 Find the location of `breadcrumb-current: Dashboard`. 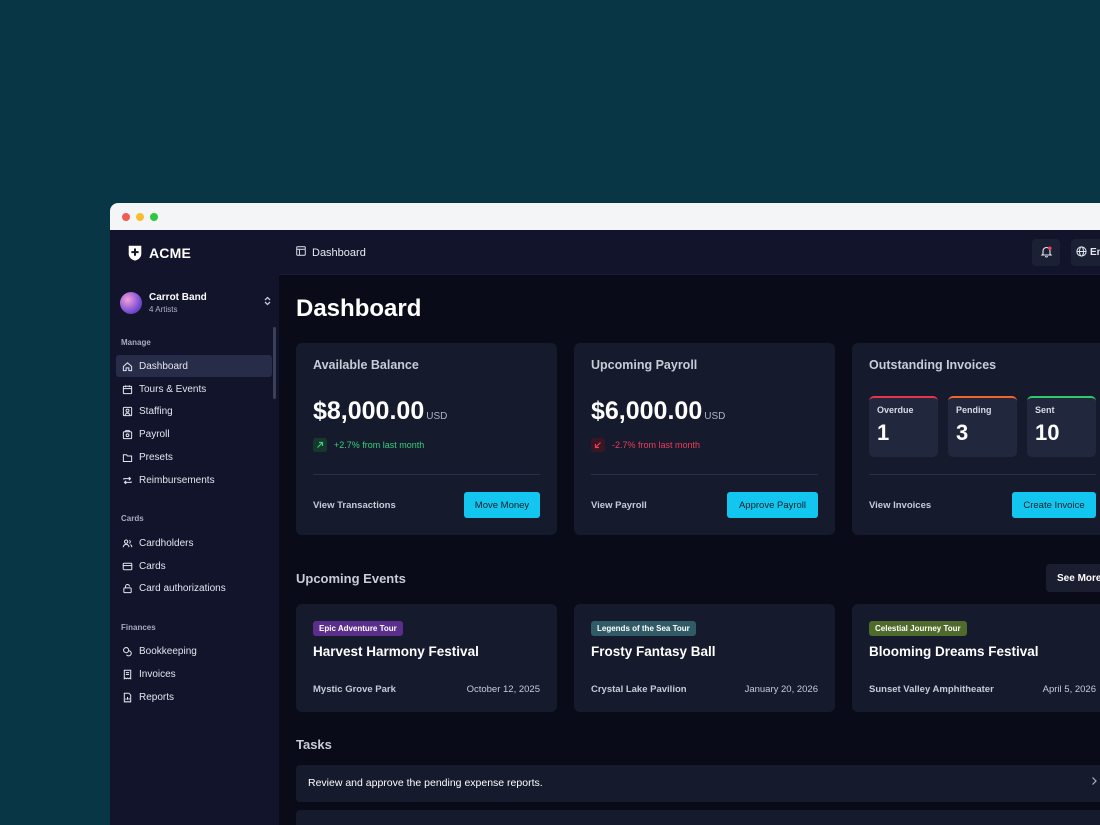

breadcrumb-current: Dashboard is located at coordinates (339, 253).